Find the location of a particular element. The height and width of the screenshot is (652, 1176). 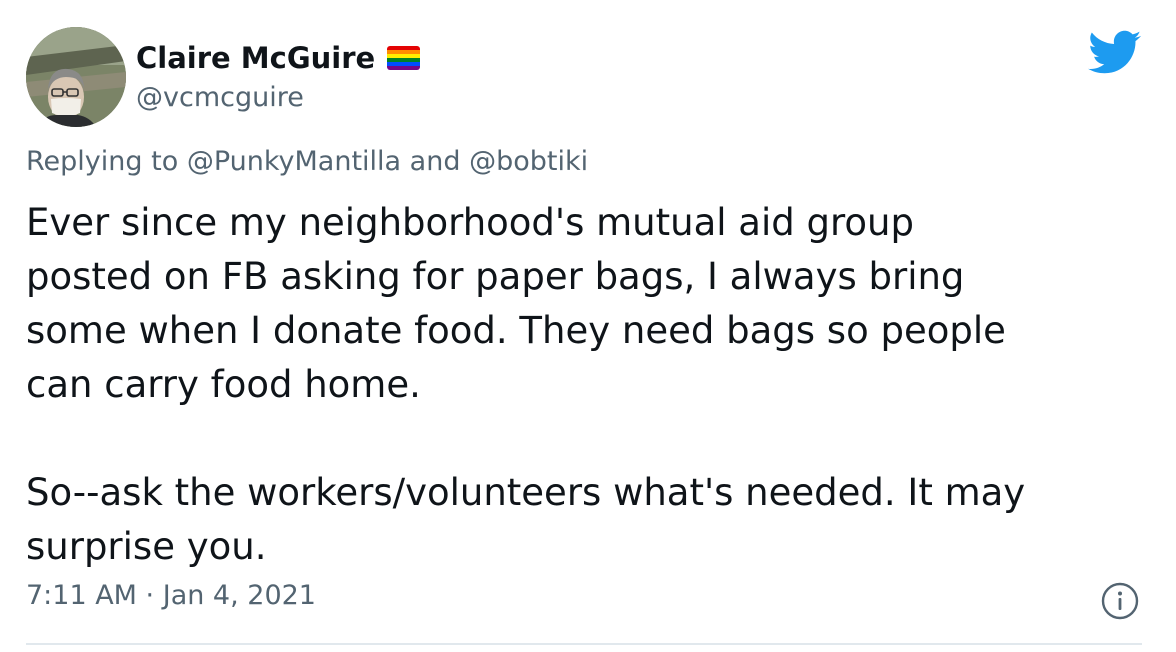

rainbow-flag-icon is located at coordinates (404, 58).